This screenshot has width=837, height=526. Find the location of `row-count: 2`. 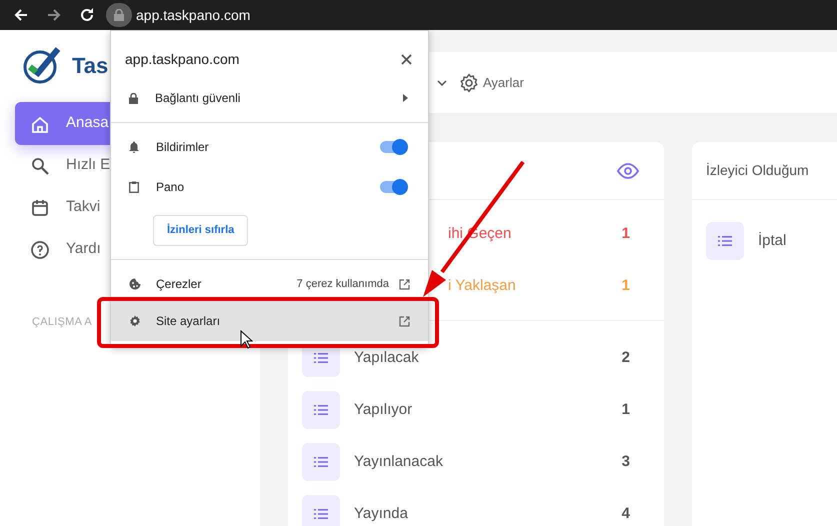

row-count: 2 is located at coordinates (626, 358).